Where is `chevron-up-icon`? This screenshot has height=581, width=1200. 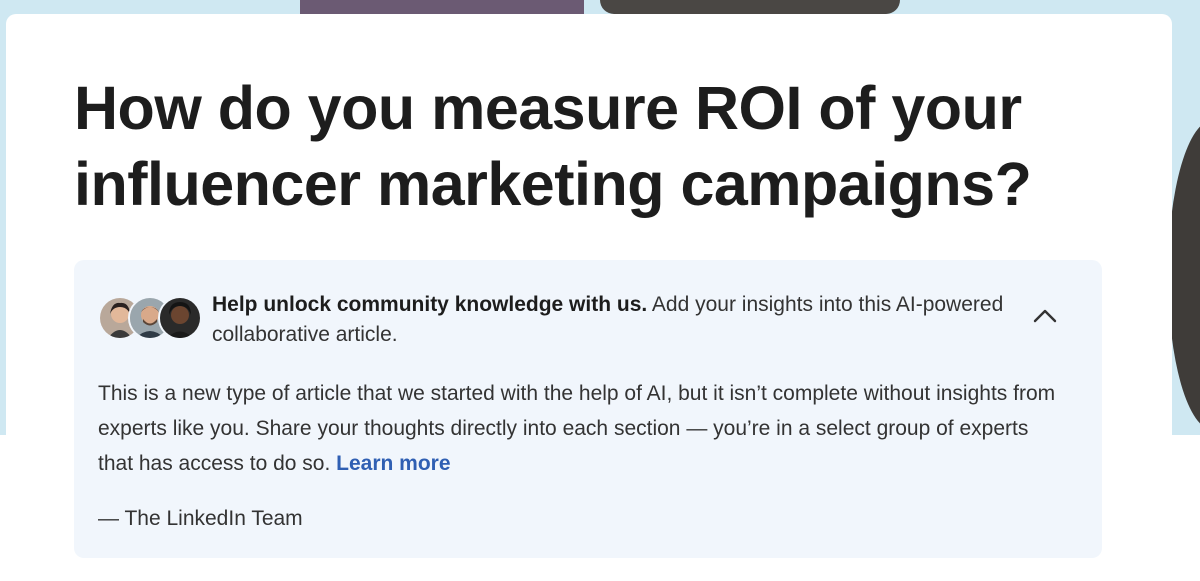 chevron-up-icon is located at coordinates (1045, 316).